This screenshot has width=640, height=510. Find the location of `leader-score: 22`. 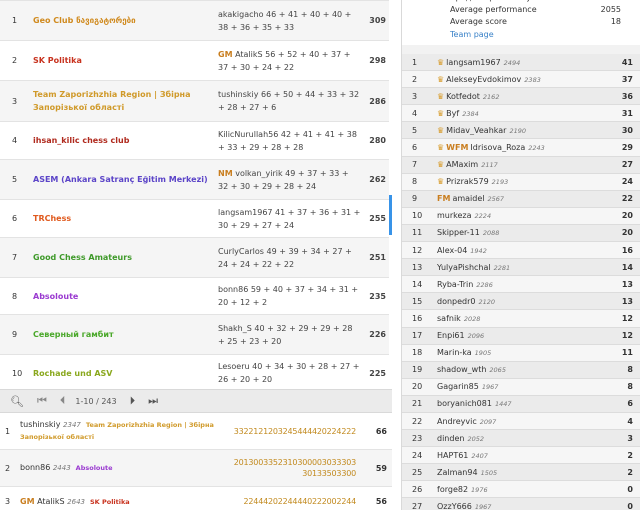

leader-score: 22 is located at coordinates (627, 199).